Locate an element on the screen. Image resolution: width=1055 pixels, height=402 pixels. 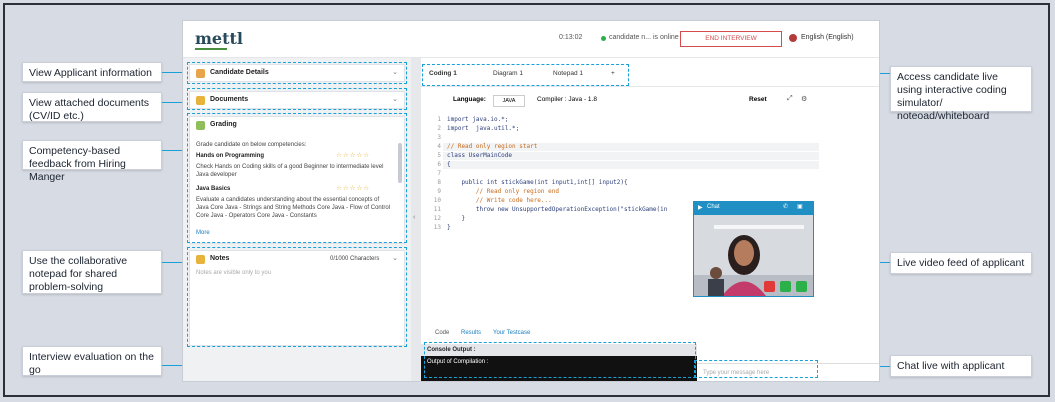
language-select: English (English) is located at coordinates (827, 37).